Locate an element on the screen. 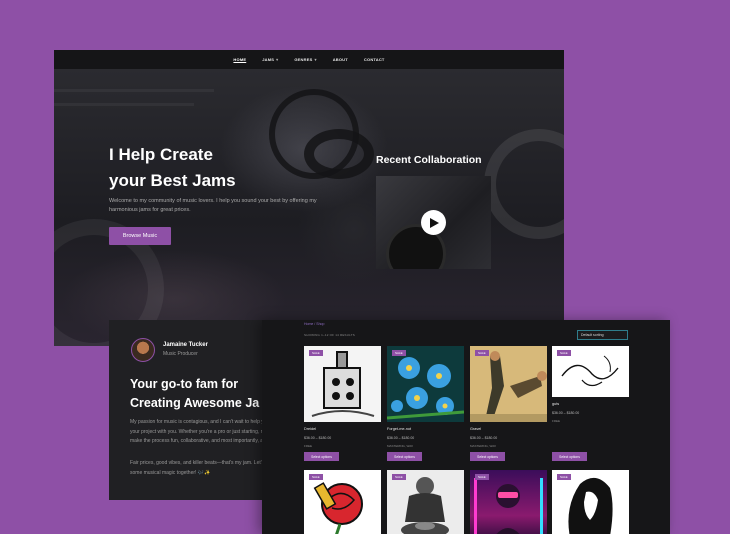 The height and width of the screenshot is (534, 730). collaboration-video is located at coordinates (433, 222).